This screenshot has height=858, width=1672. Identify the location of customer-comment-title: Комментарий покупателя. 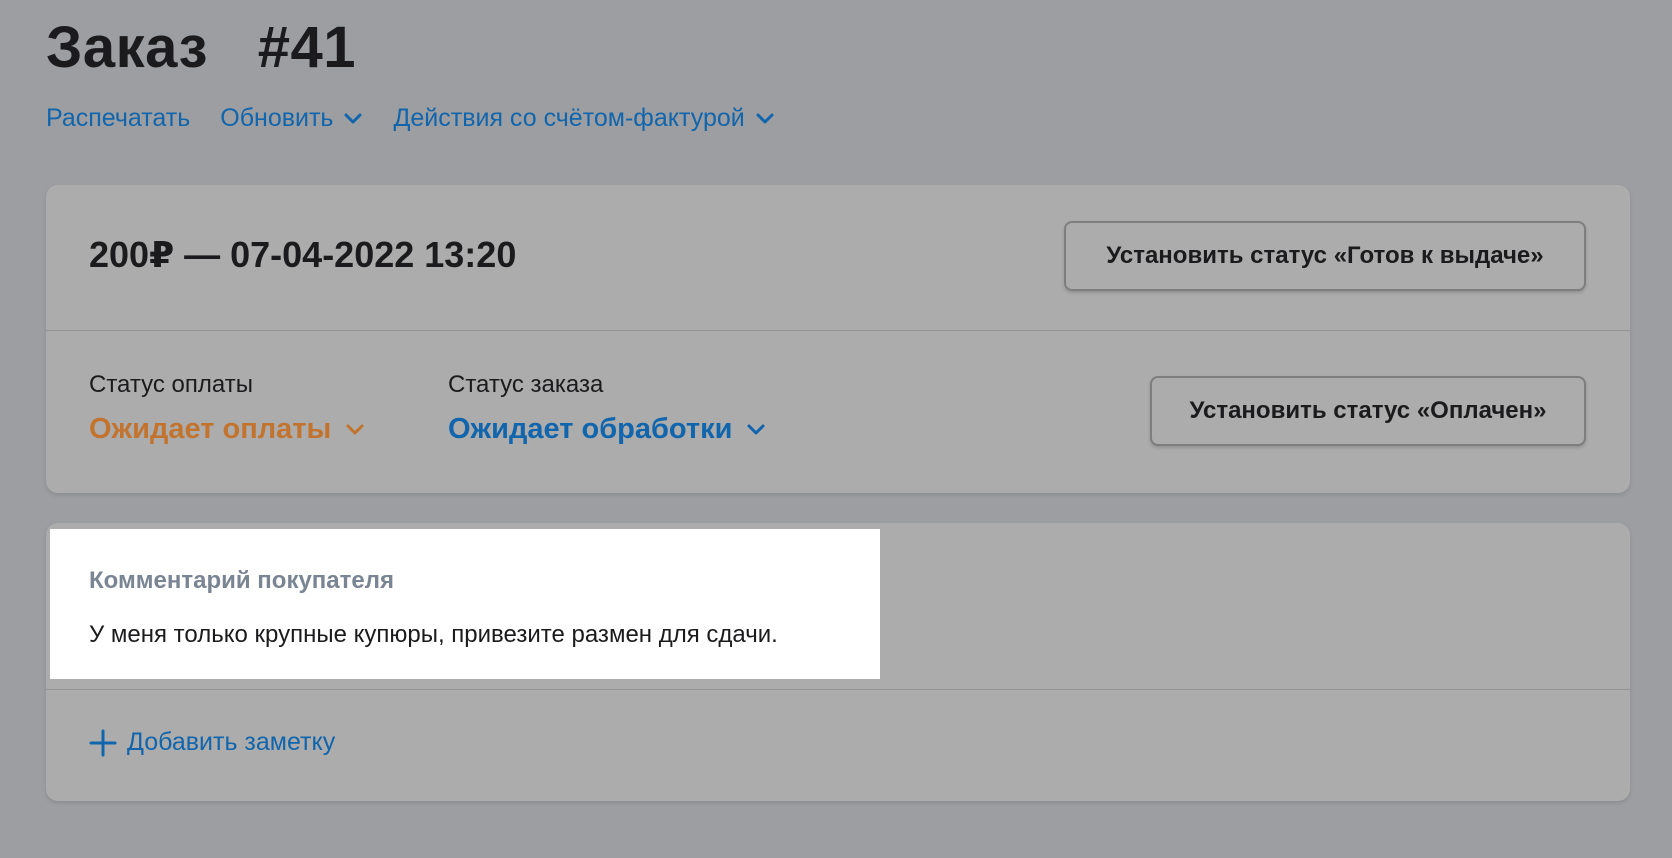
(241, 580).